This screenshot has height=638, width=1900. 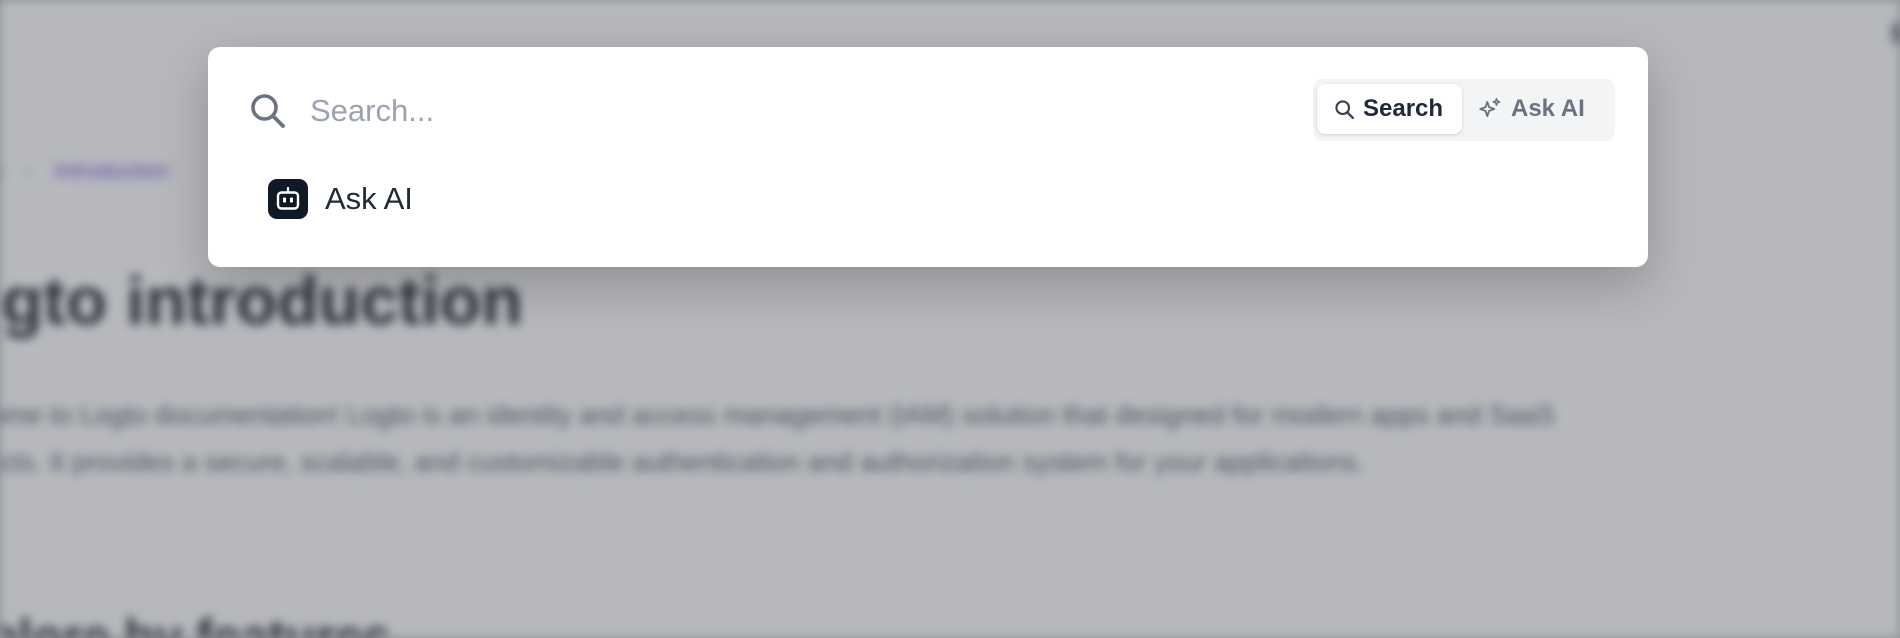 I want to click on search-input, so click(x=760, y=111).